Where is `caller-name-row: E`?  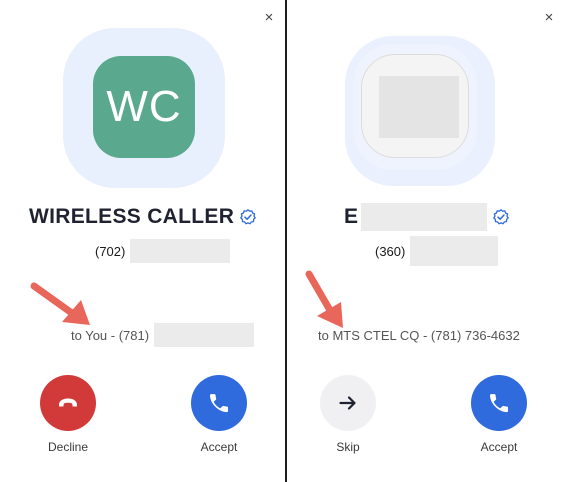
caller-name-row: E is located at coordinates (427, 217).